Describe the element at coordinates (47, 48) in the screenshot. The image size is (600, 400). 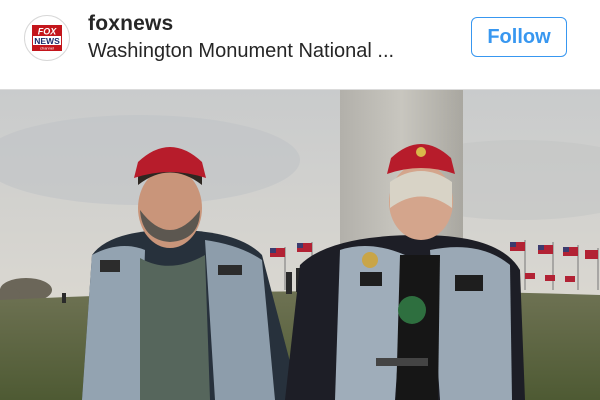
I see `logo-tag: channel` at that location.